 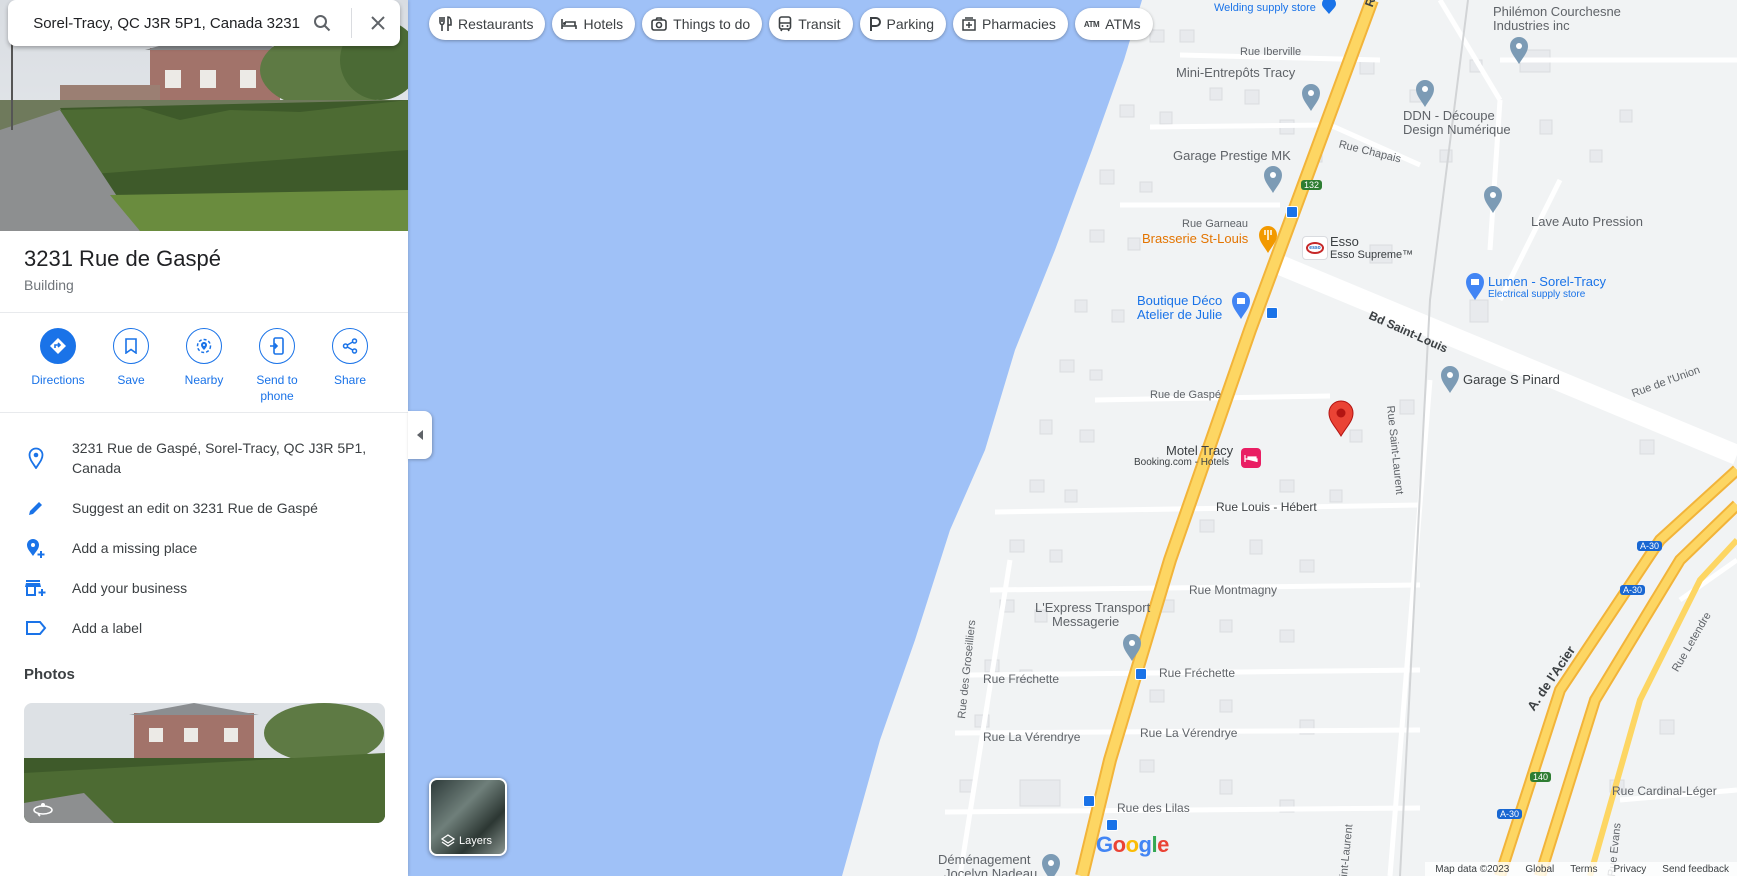 What do you see at coordinates (36, 548) in the screenshot?
I see `add-place-icon` at bounding box center [36, 548].